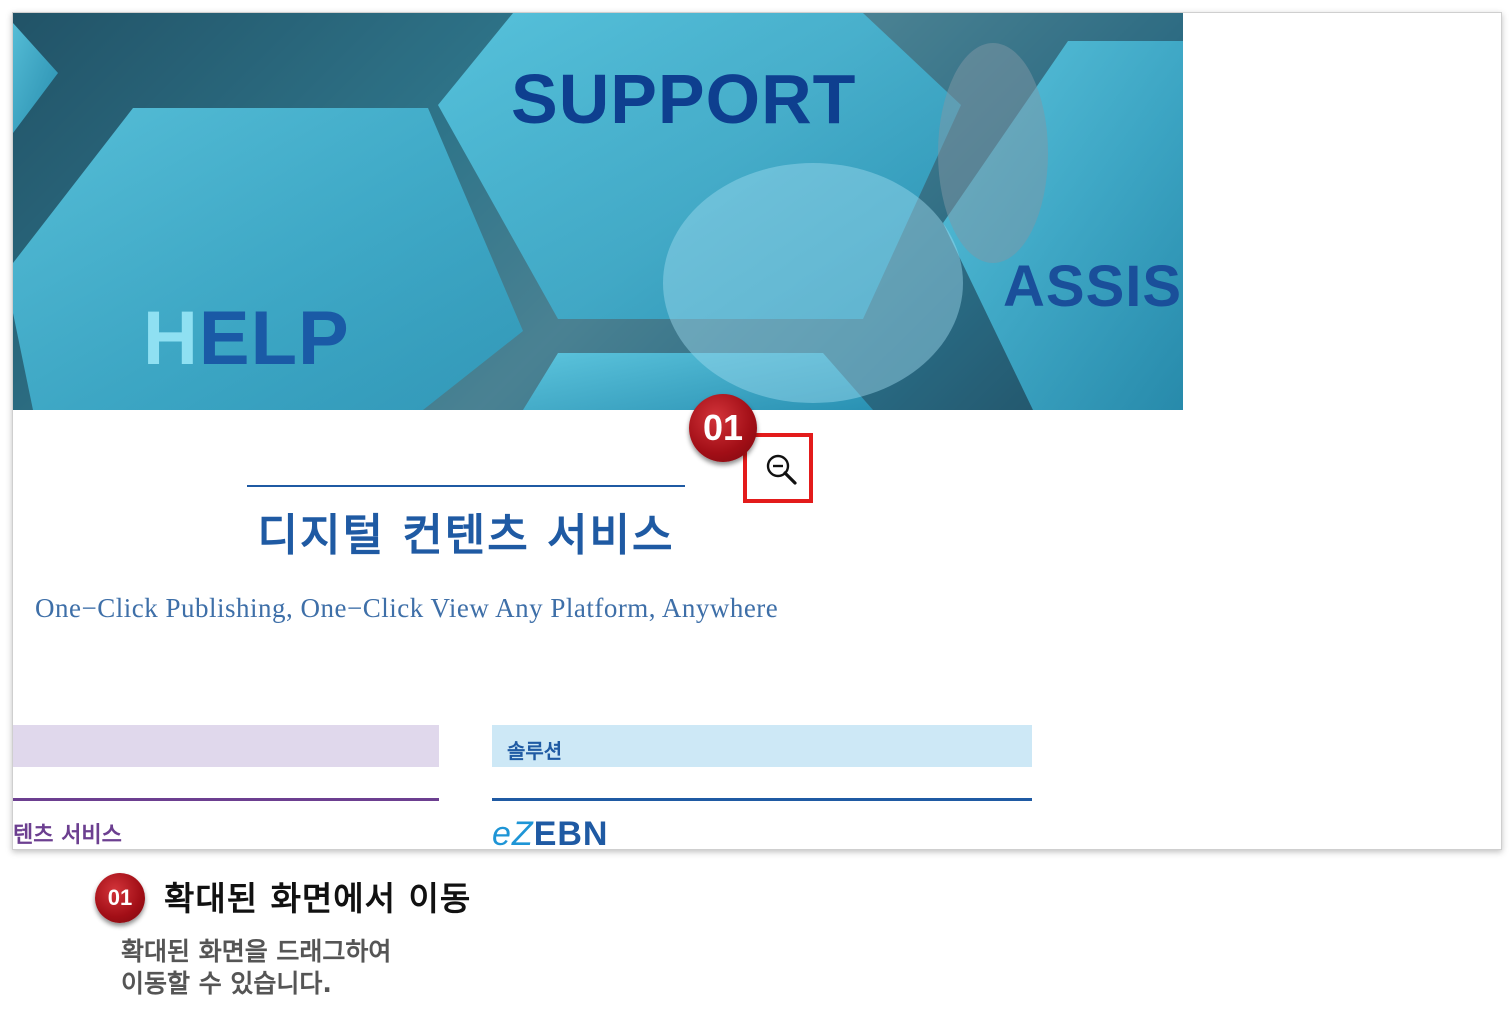 The image size is (1512, 1017). Describe the element at coordinates (318, 898) in the screenshot. I see `legend-heading: 확대된 화면에서 이동` at that location.